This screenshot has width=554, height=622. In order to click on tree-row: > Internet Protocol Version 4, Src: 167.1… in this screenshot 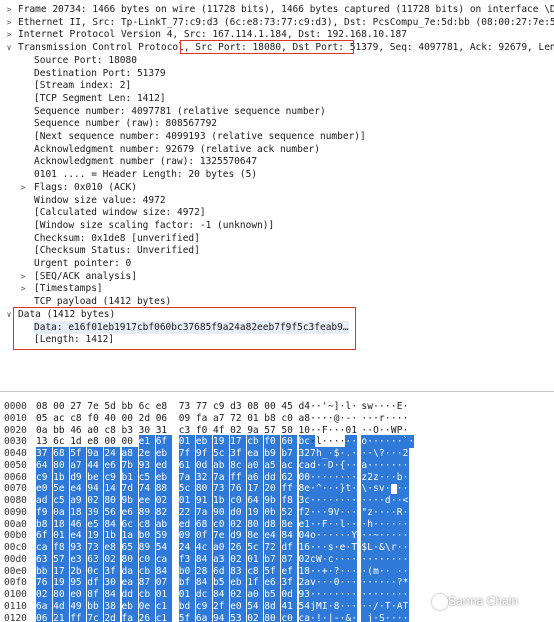, I will do `click(277, 34)`.